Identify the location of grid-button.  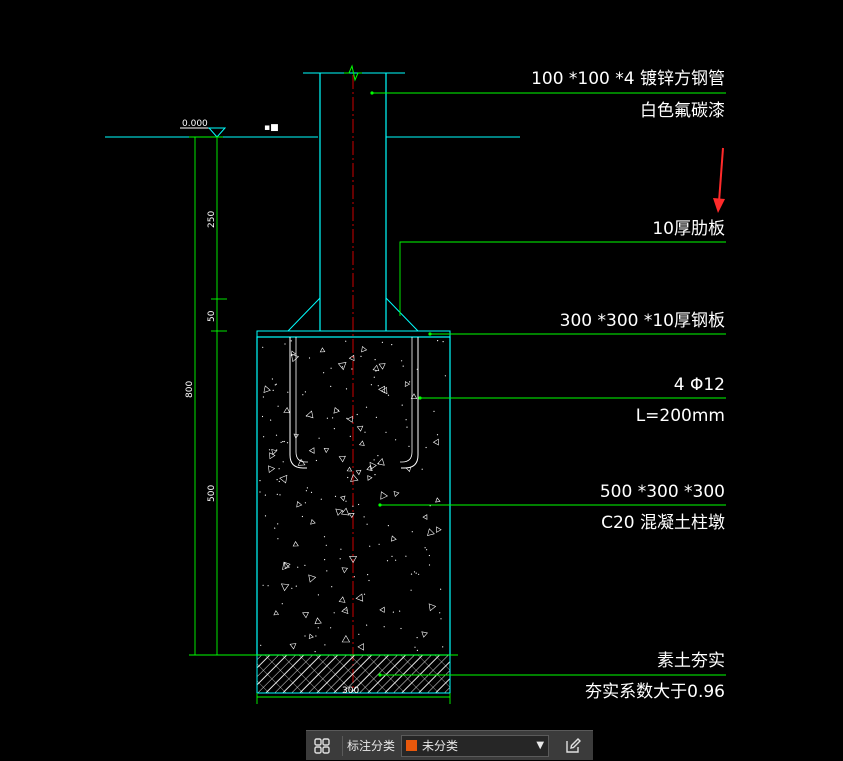
(322, 746).